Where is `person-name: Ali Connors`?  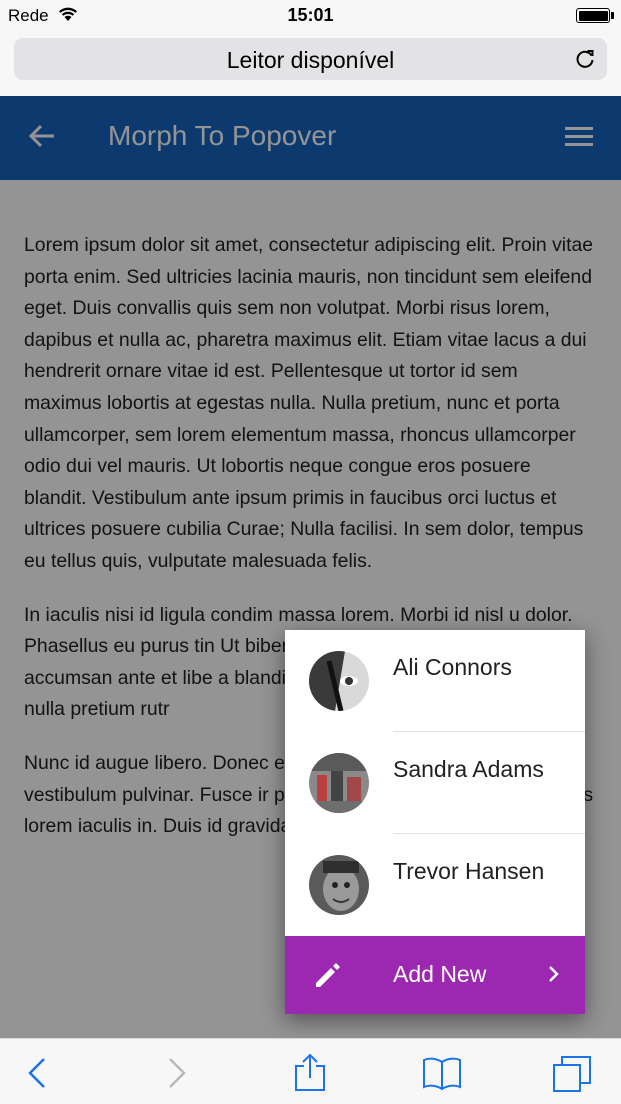 person-name: Ali Connors is located at coordinates (452, 667).